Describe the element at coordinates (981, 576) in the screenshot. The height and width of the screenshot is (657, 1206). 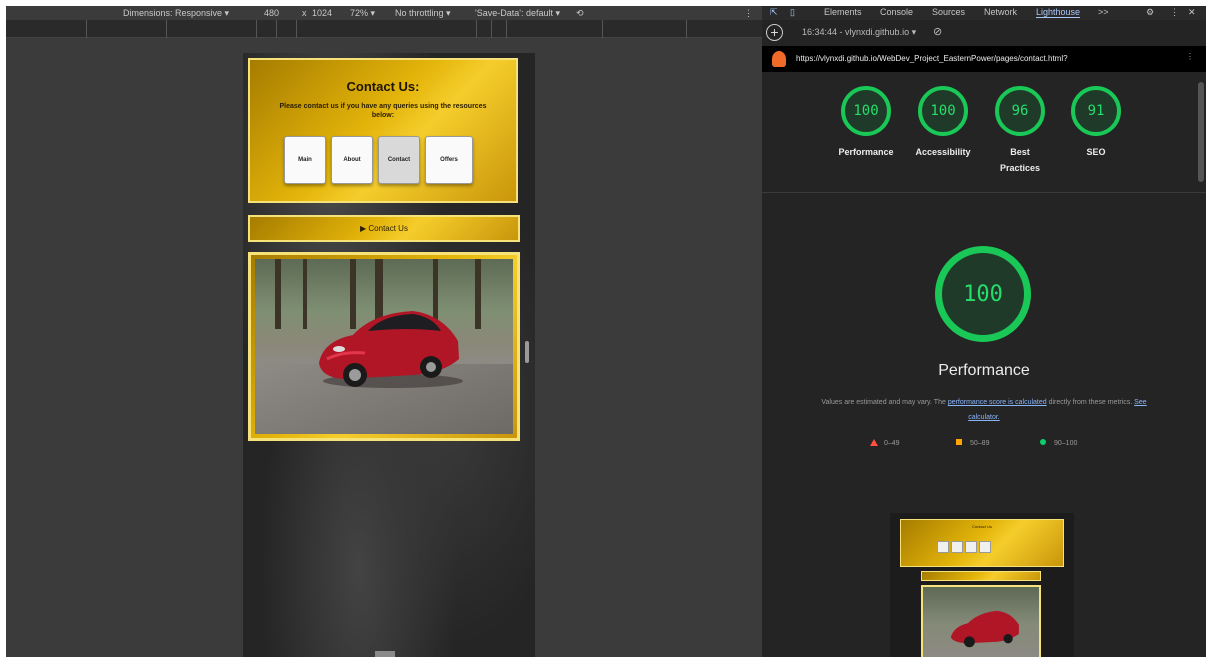
I see `thumbnail-toggle` at that location.